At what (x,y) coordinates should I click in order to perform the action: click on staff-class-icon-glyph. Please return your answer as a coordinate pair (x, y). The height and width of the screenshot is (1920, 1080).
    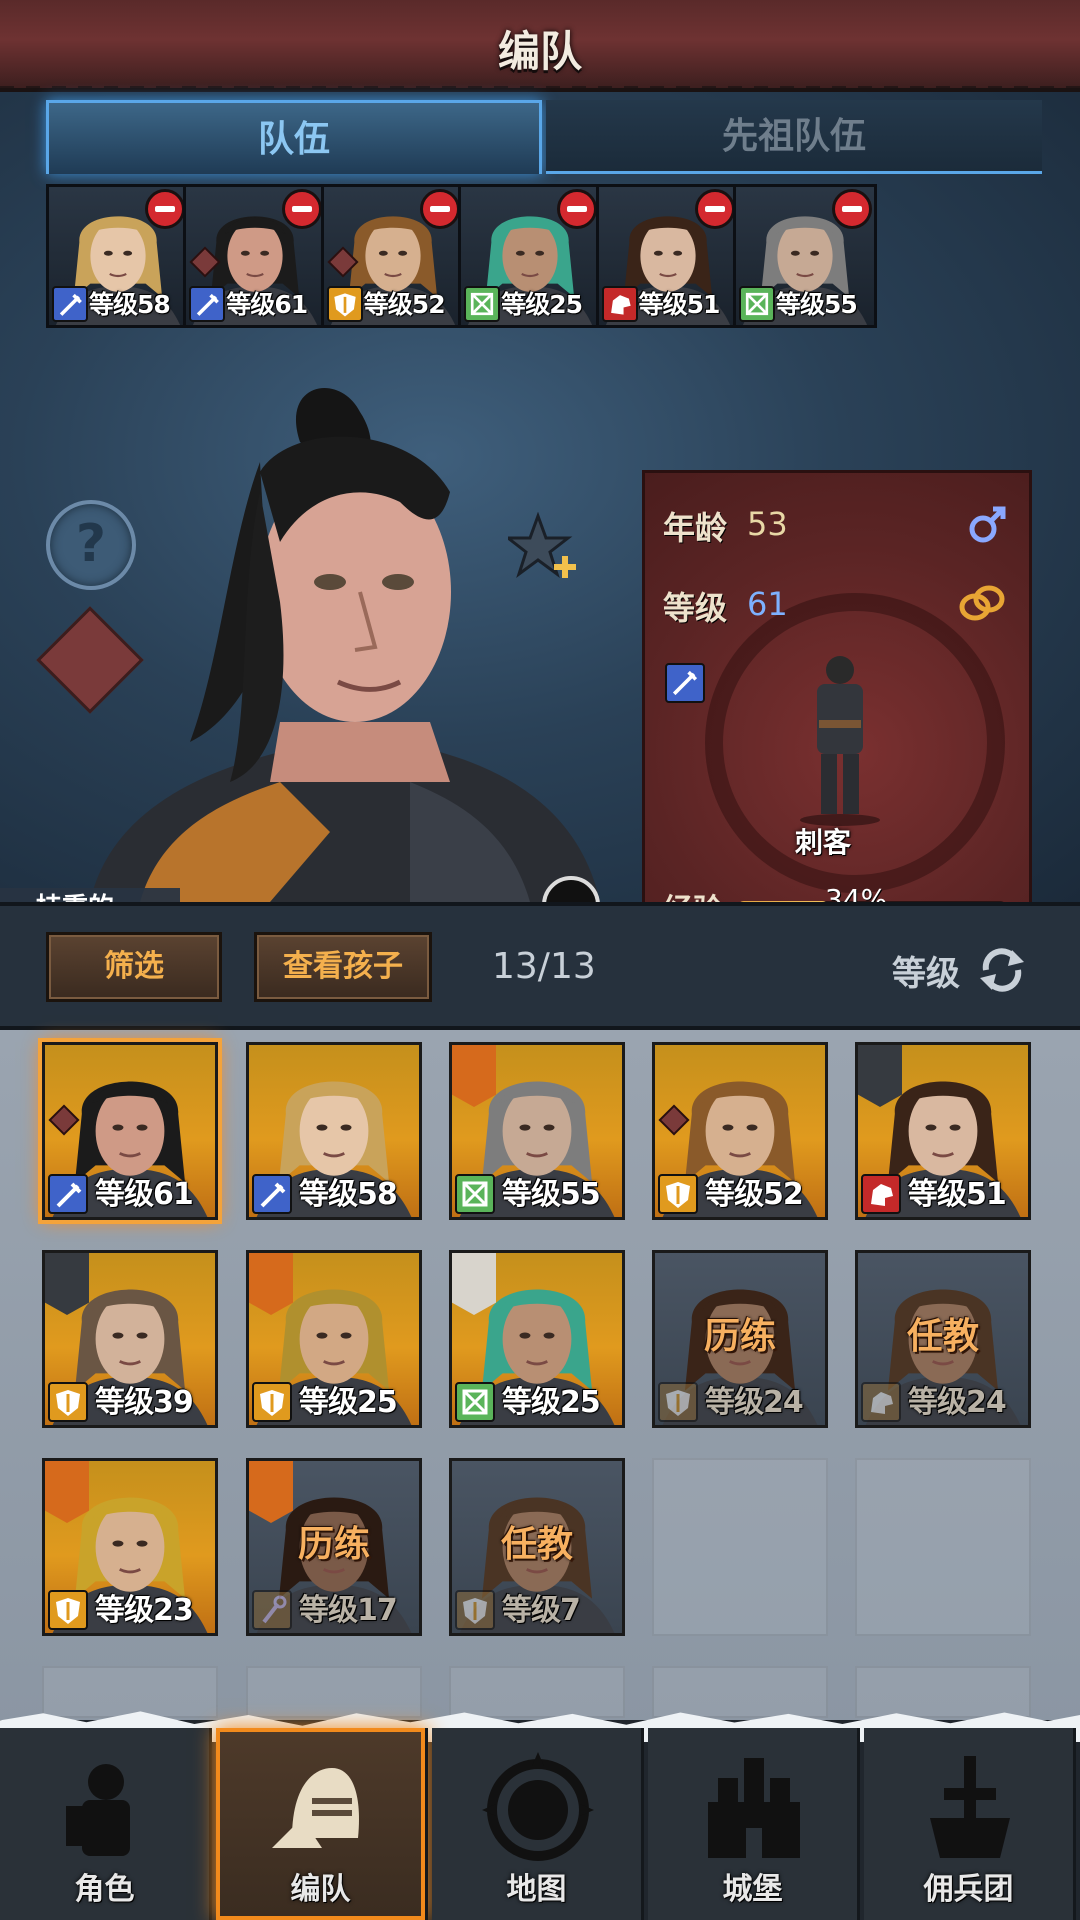
    Looking at the image, I should click on (274, 1609).